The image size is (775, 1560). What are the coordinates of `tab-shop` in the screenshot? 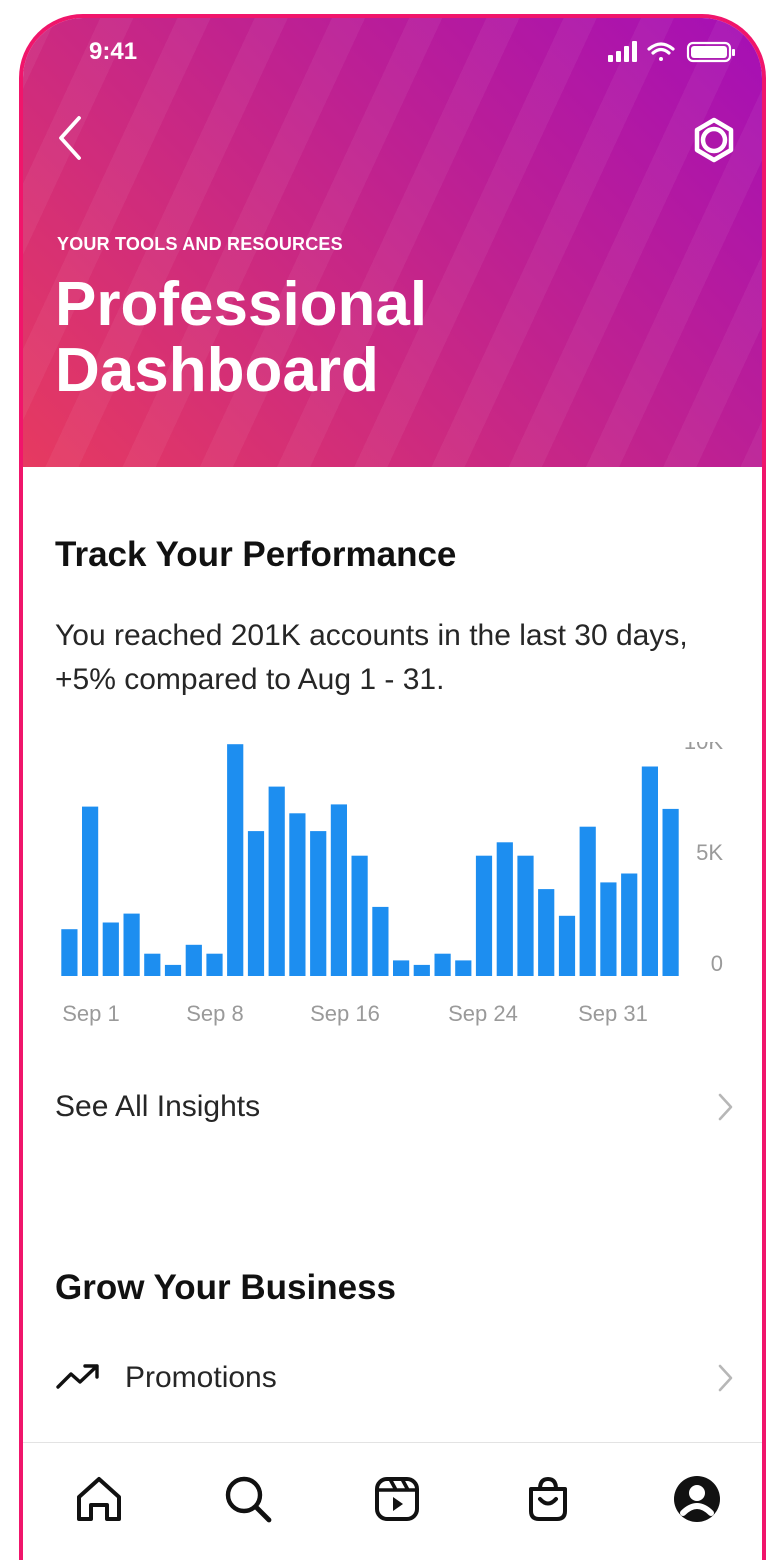 It's located at (548, 1499).